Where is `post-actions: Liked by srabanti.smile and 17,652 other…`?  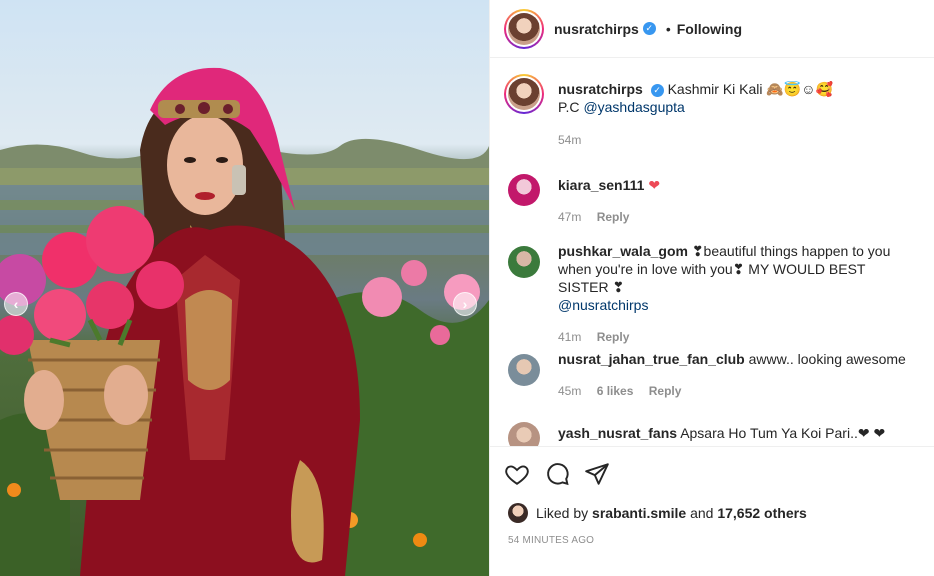 post-actions: Liked by srabanti.smile and 17,652 other… is located at coordinates (712, 511).